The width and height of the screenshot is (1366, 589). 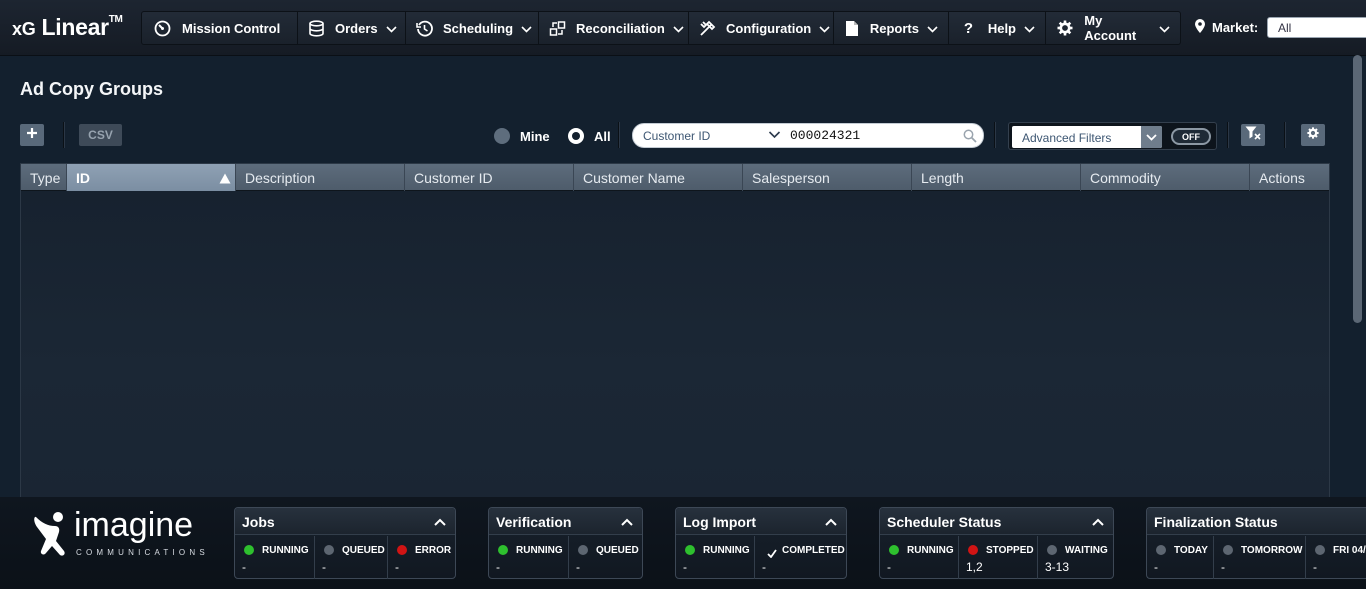 What do you see at coordinates (998, 557) in the screenshot?
I see `status-cell: STOPPED 1,2` at bounding box center [998, 557].